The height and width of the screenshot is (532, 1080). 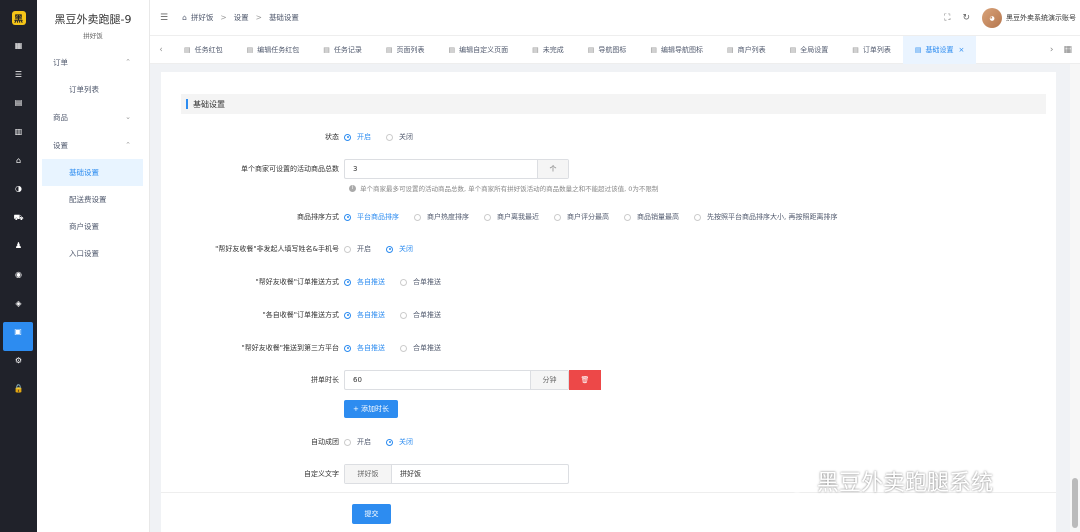 I want to click on rail-item: ⚙ 设置, so click(x=52, y=365).